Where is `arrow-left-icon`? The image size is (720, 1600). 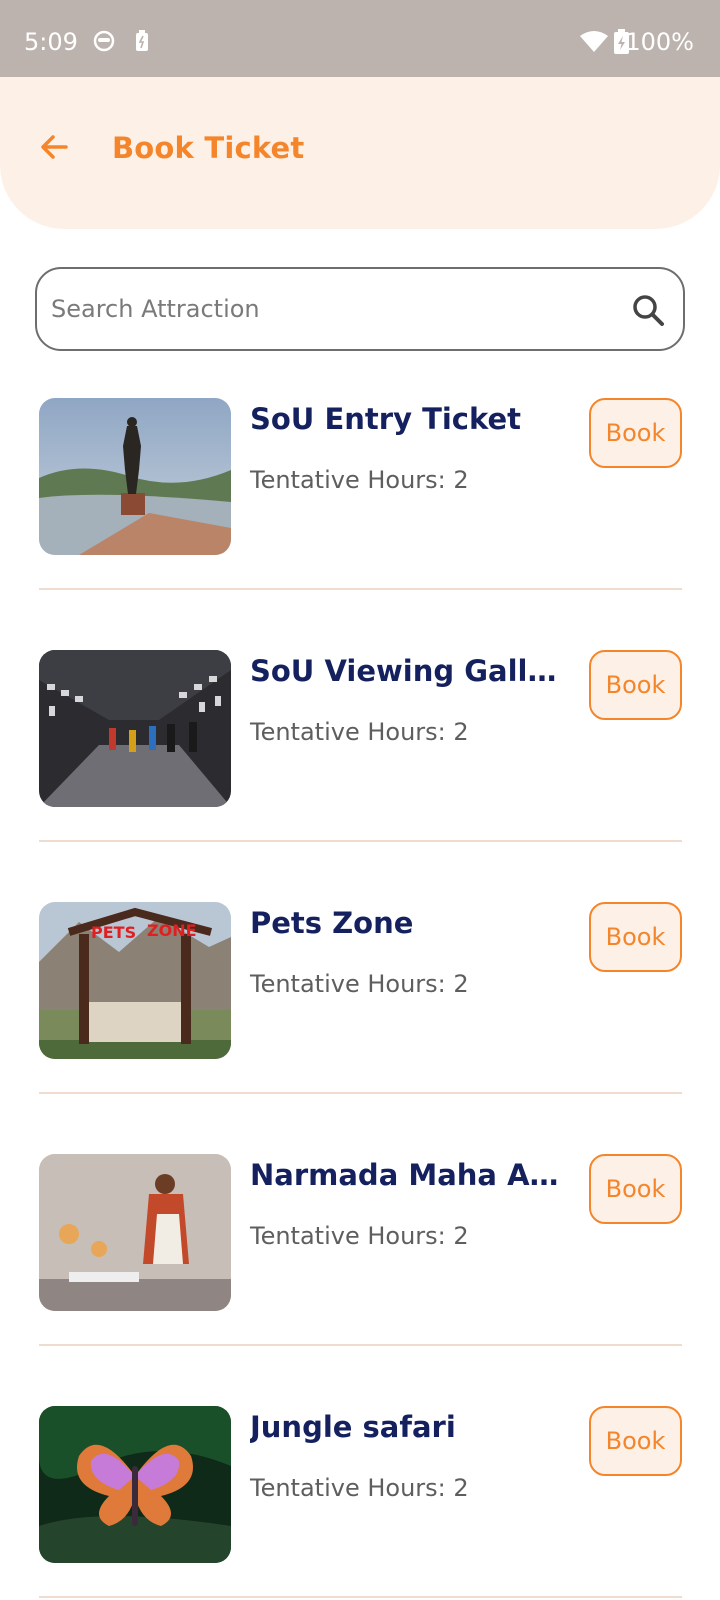 arrow-left-icon is located at coordinates (54, 147).